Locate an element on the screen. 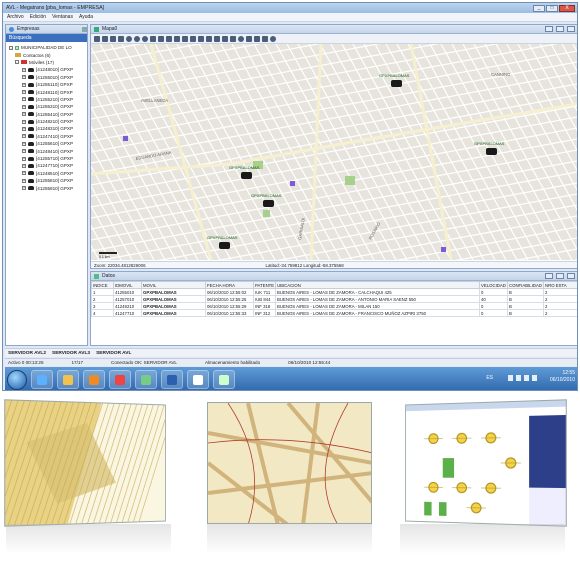  tree-vehicle-item: + [41255710] GPXP is located at coordinates (48, 158).